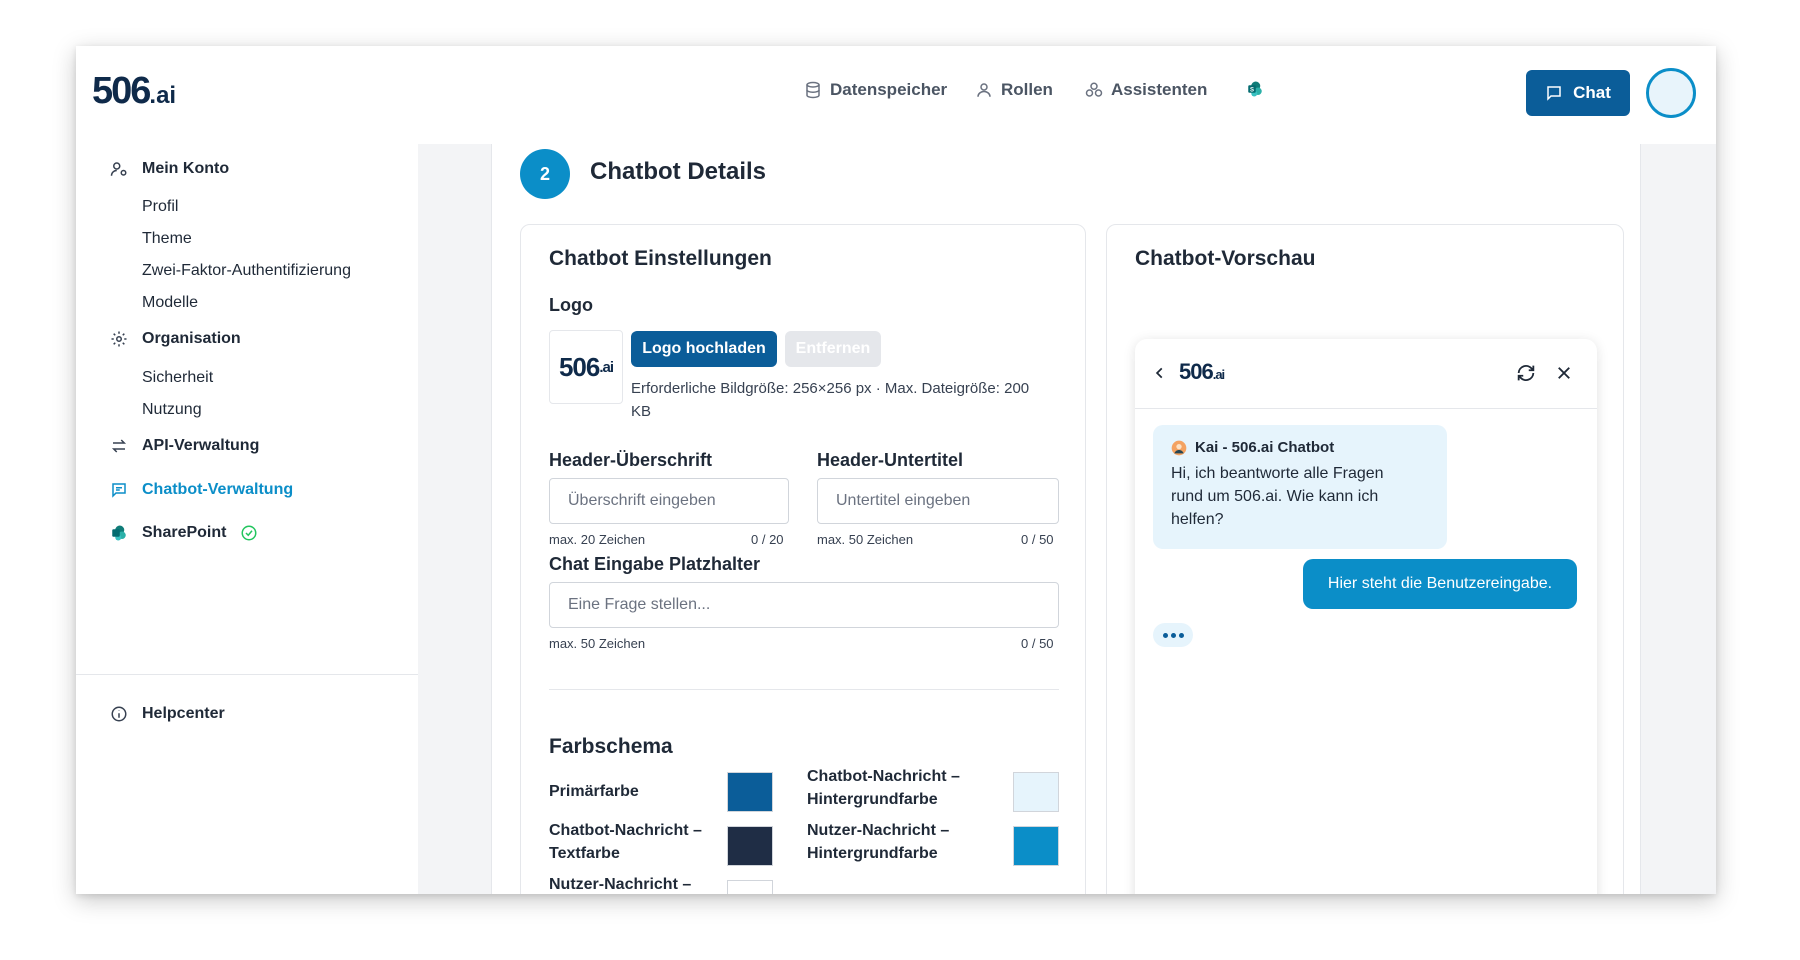  What do you see at coordinates (631, 460) in the screenshot?
I see `header-title-label: Header-Überschrift` at bounding box center [631, 460].